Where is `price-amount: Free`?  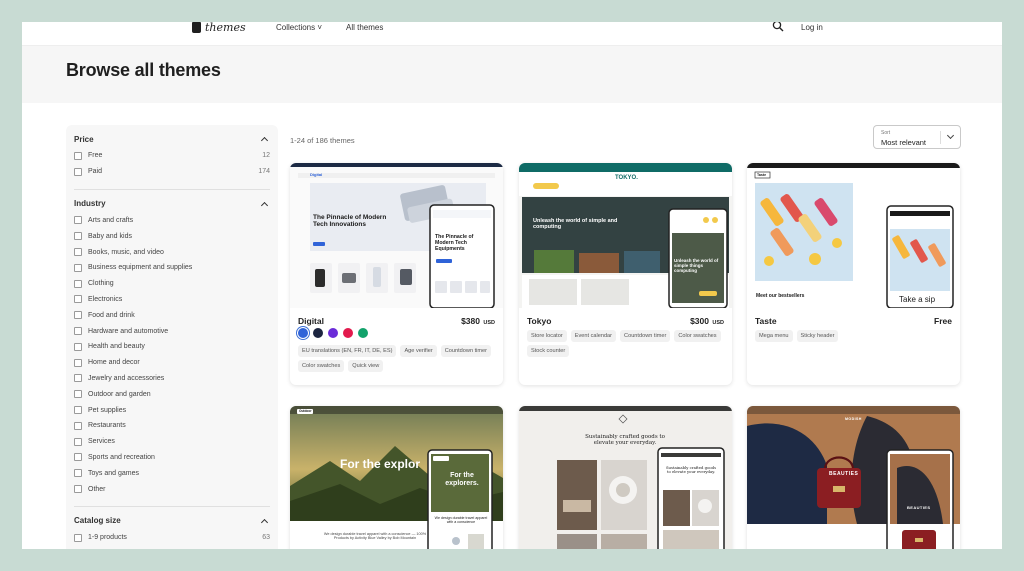 price-amount: Free is located at coordinates (943, 321).